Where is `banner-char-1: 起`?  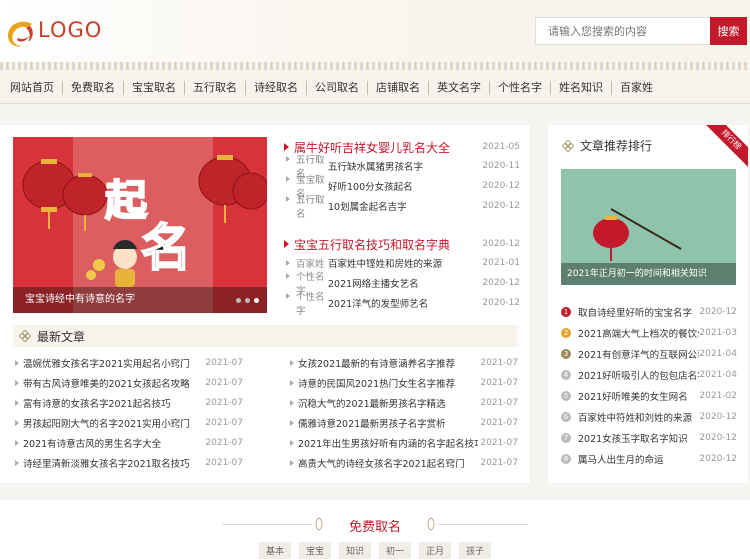 banner-char-1: 起 is located at coordinates (126, 200).